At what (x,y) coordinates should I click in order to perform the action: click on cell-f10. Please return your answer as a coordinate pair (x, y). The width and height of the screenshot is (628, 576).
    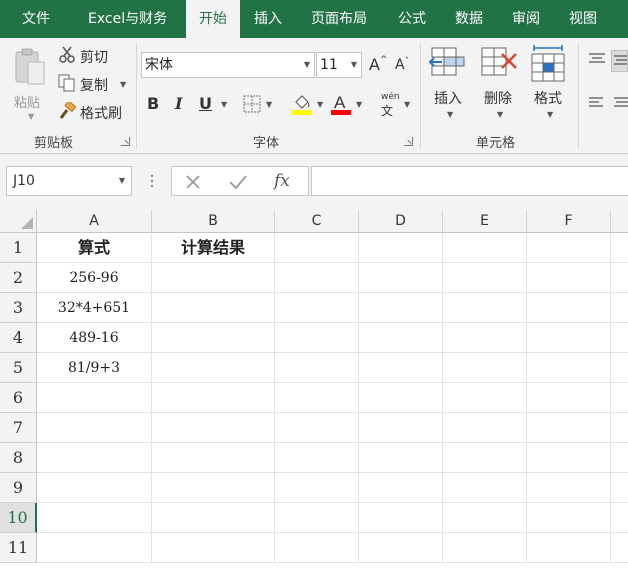
    Looking at the image, I should click on (569, 518).